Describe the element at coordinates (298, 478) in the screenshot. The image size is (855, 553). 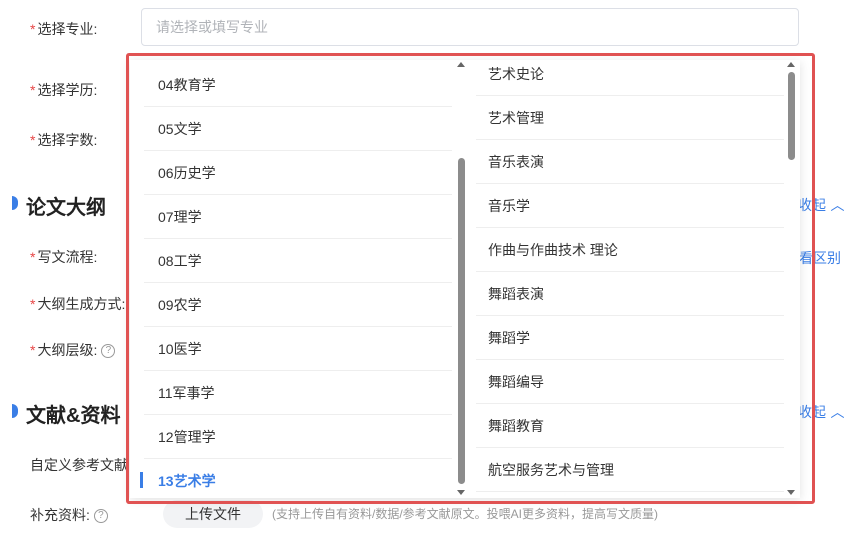
I see `category-option-selected: 13艺术学` at that location.